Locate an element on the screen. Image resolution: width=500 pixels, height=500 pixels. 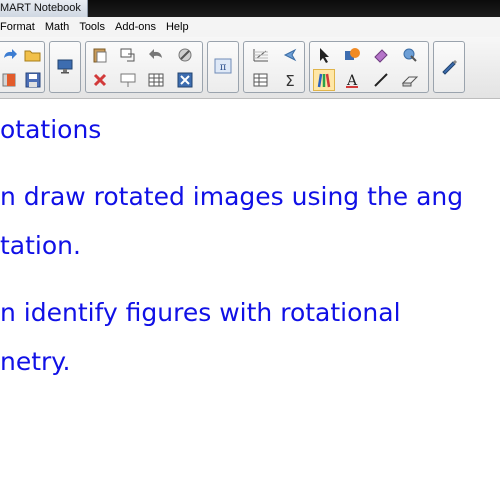
menu-bar: Format Math Tools Add-ons Help is located at coordinates (250, 27).